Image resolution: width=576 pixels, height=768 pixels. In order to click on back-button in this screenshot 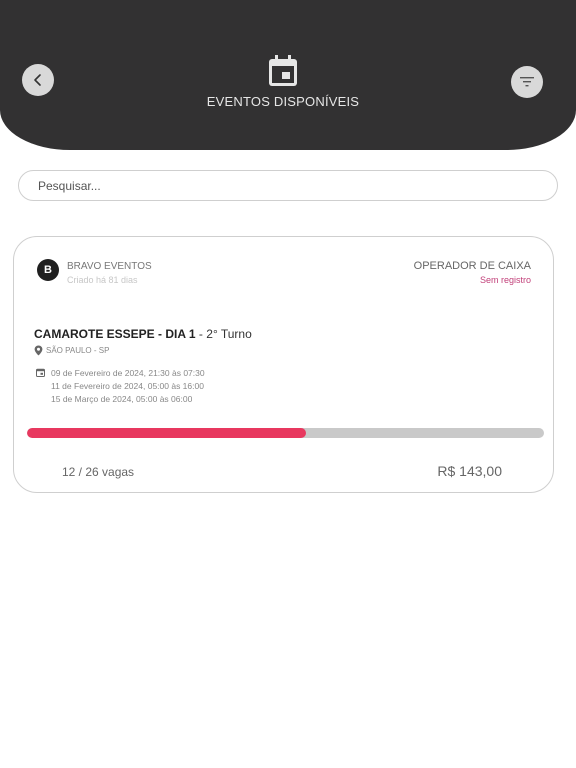, I will do `click(38, 80)`.